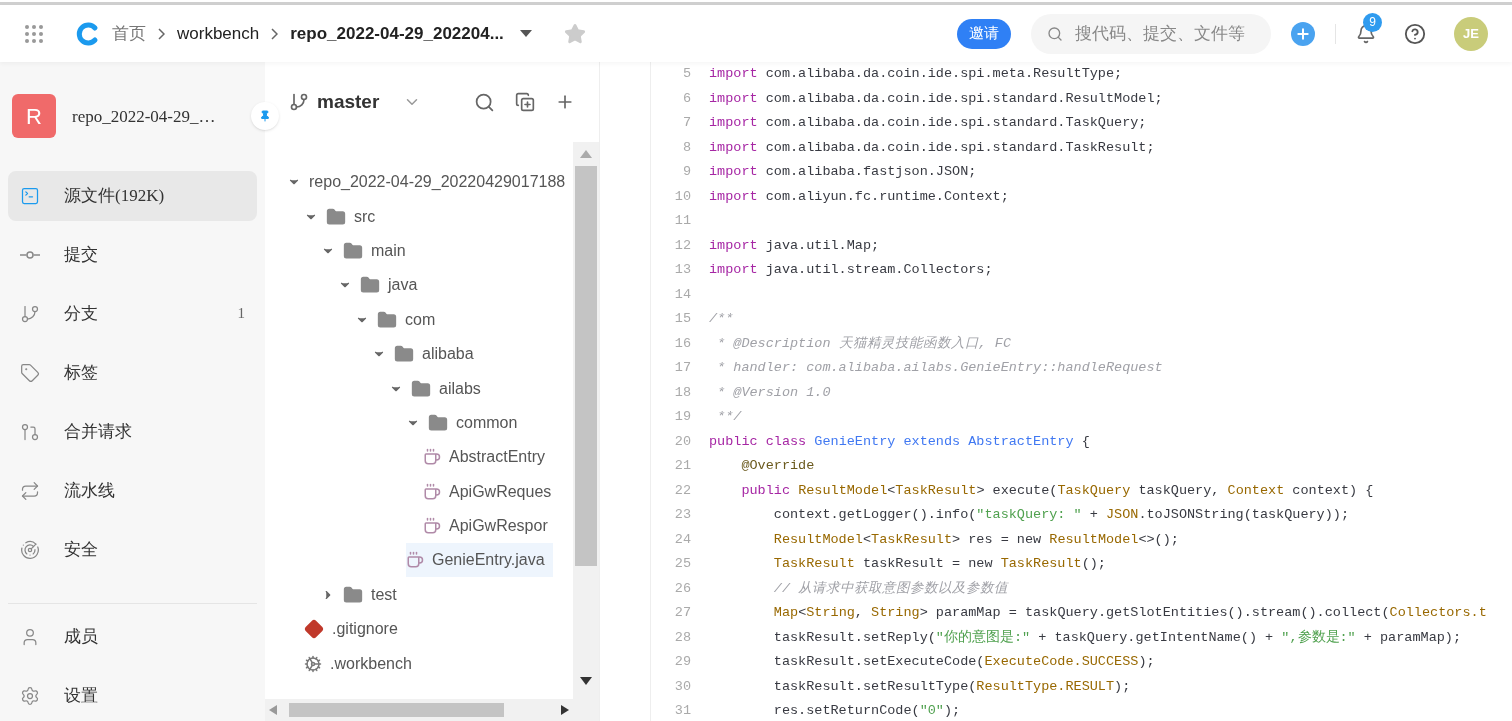 The height and width of the screenshot is (721, 1512). What do you see at coordinates (129, 33) in the screenshot?
I see `breadcrumb-link: 首页` at bounding box center [129, 33].